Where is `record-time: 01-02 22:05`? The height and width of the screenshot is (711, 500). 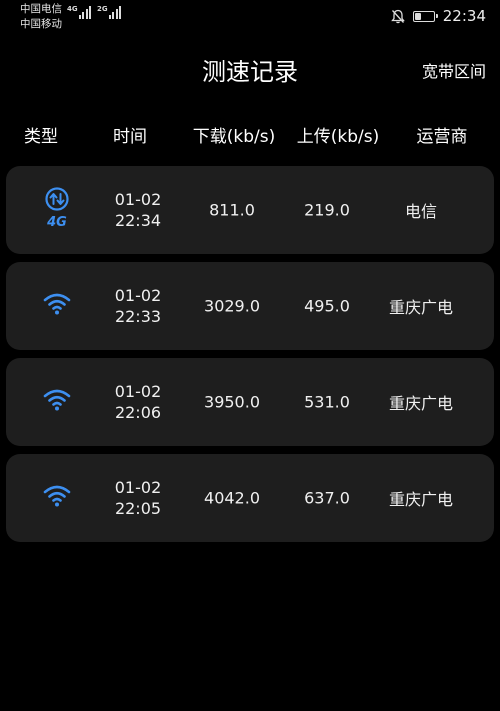 record-time: 01-02 22:05 is located at coordinates (138, 498).